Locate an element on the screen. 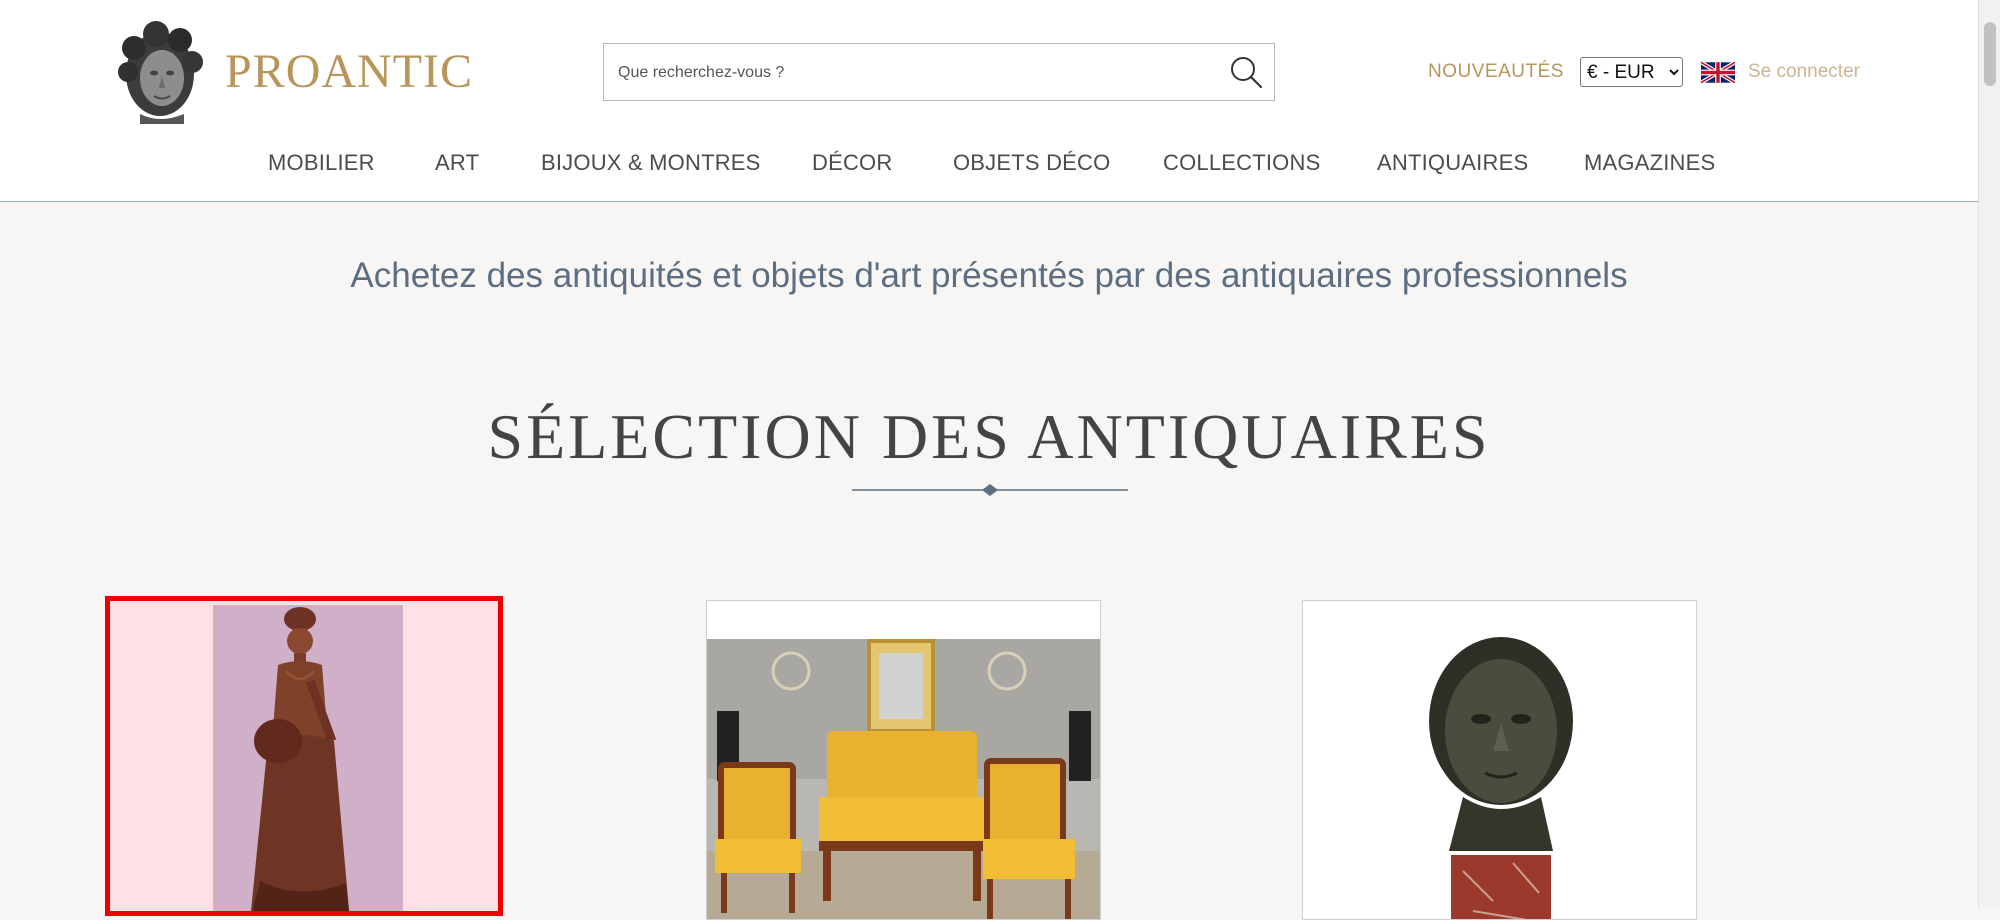 This screenshot has width=2000, height=920. search-input is located at coordinates (908, 73).